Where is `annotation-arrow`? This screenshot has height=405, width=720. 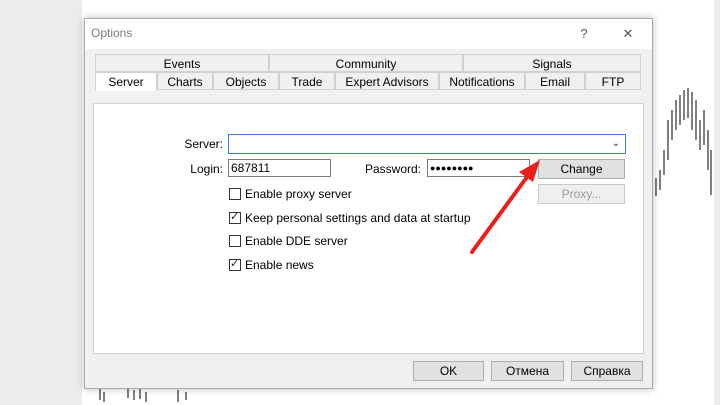 annotation-arrow is located at coordinates (505, 207).